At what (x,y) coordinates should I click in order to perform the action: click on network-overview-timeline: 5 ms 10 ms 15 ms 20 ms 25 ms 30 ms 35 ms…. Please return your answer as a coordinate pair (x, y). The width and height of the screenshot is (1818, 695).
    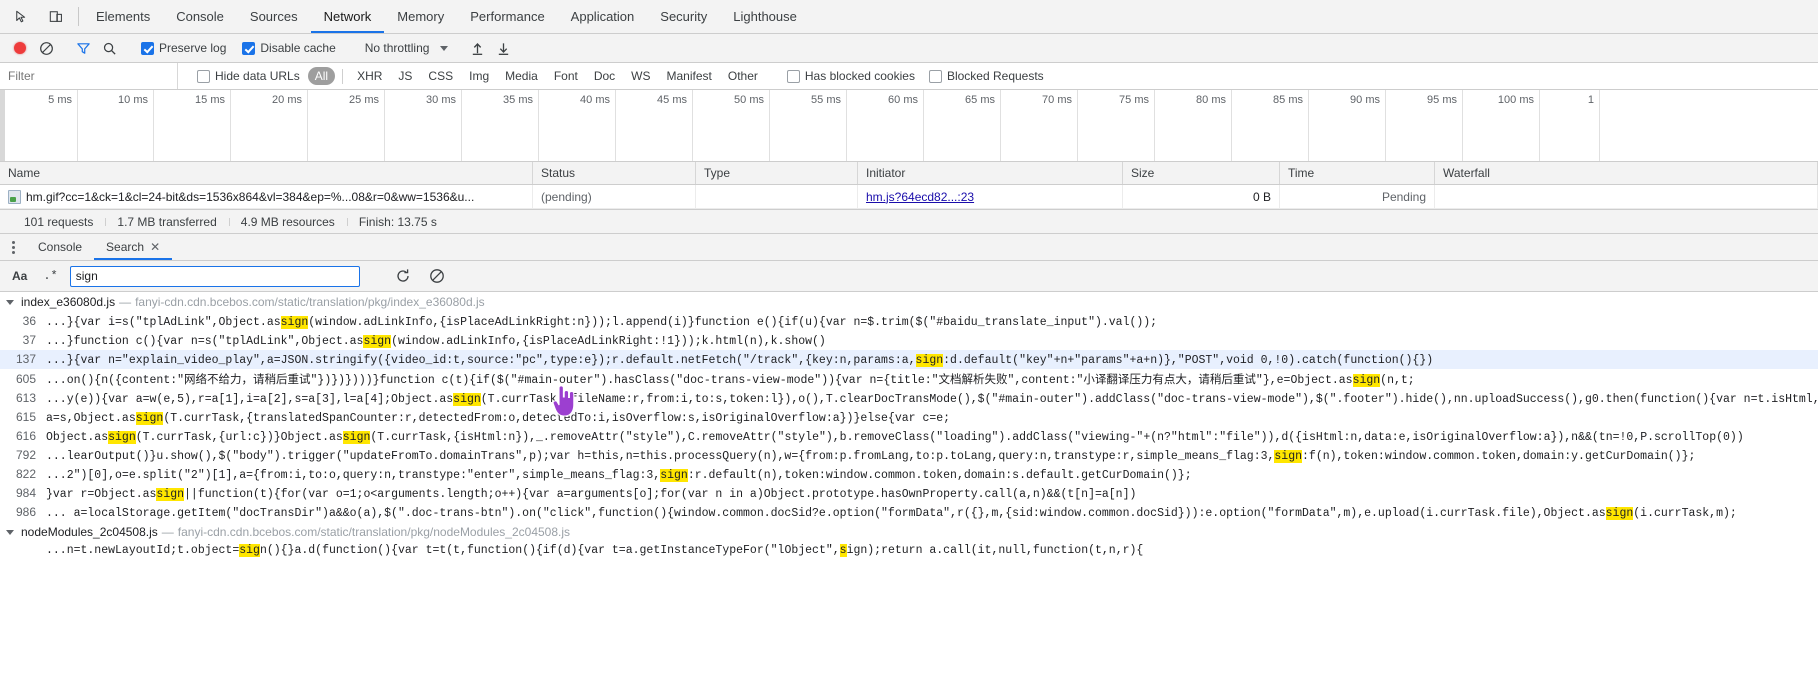
    Looking at the image, I should click on (909, 126).